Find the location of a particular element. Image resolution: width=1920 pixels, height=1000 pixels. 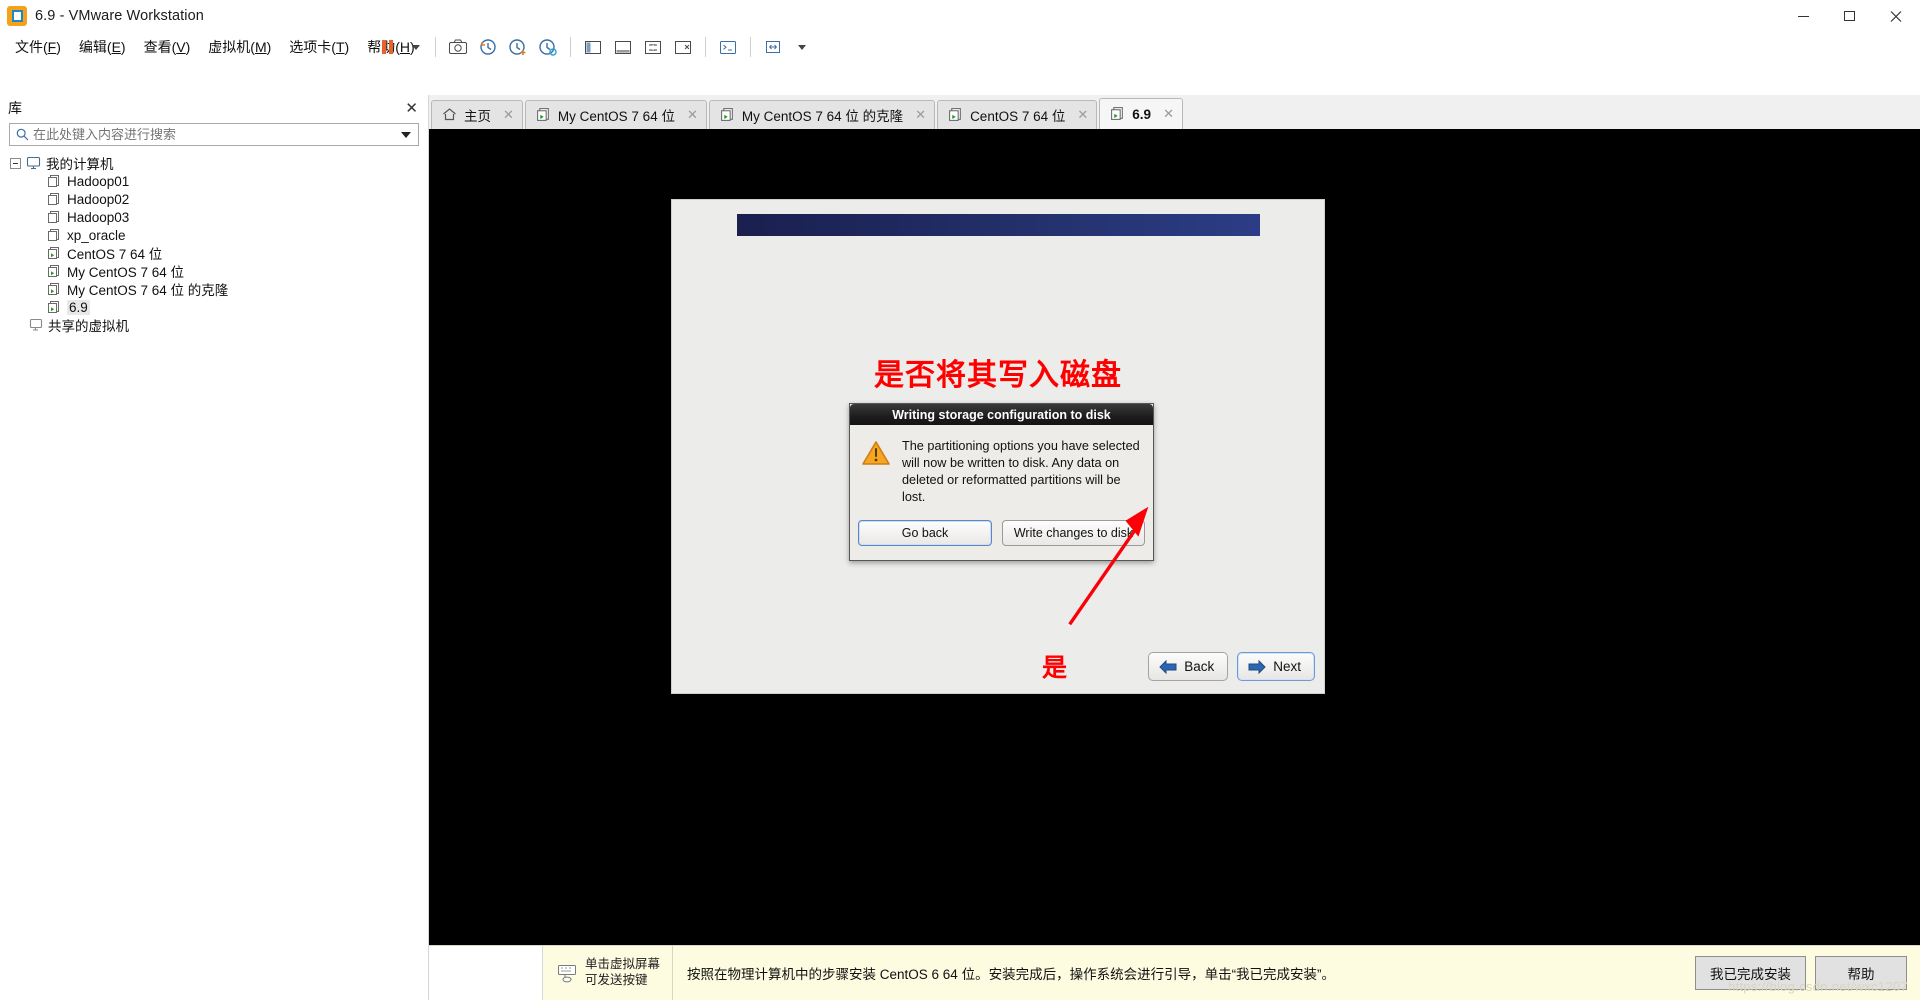

tab-centos7: CentOS 7 64 位 ✕ is located at coordinates (1017, 114).